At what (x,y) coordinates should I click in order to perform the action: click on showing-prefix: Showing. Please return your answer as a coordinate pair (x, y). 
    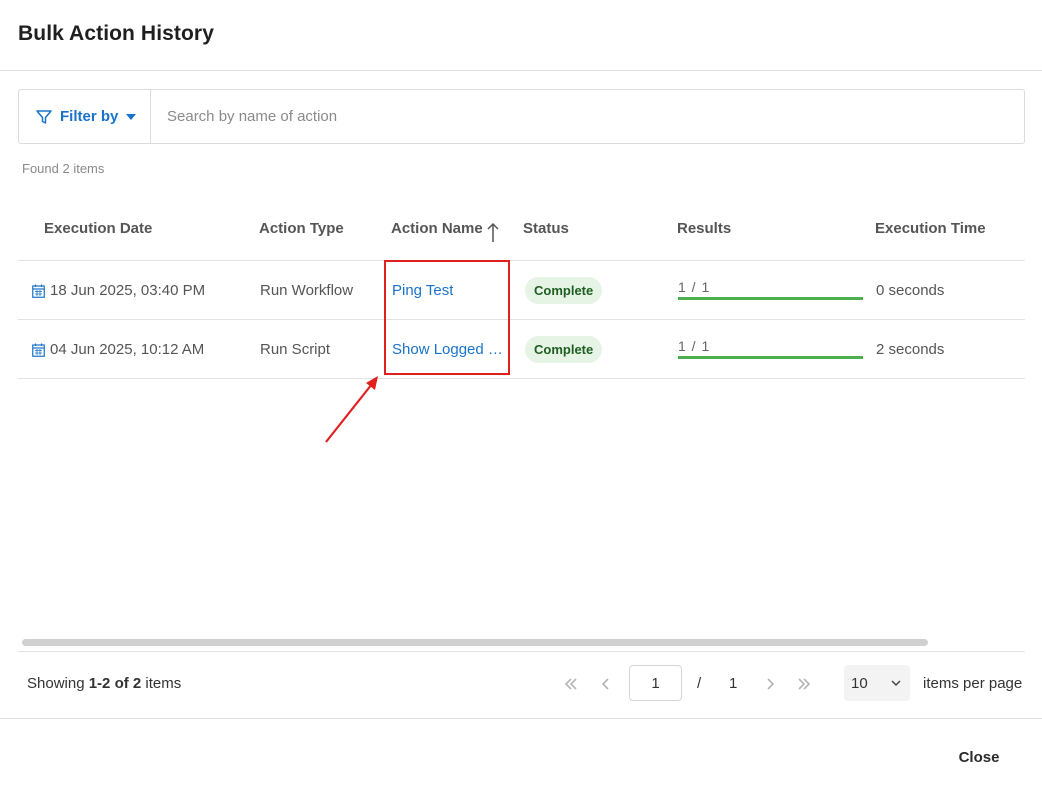
    Looking at the image, I should click on (58, 683).